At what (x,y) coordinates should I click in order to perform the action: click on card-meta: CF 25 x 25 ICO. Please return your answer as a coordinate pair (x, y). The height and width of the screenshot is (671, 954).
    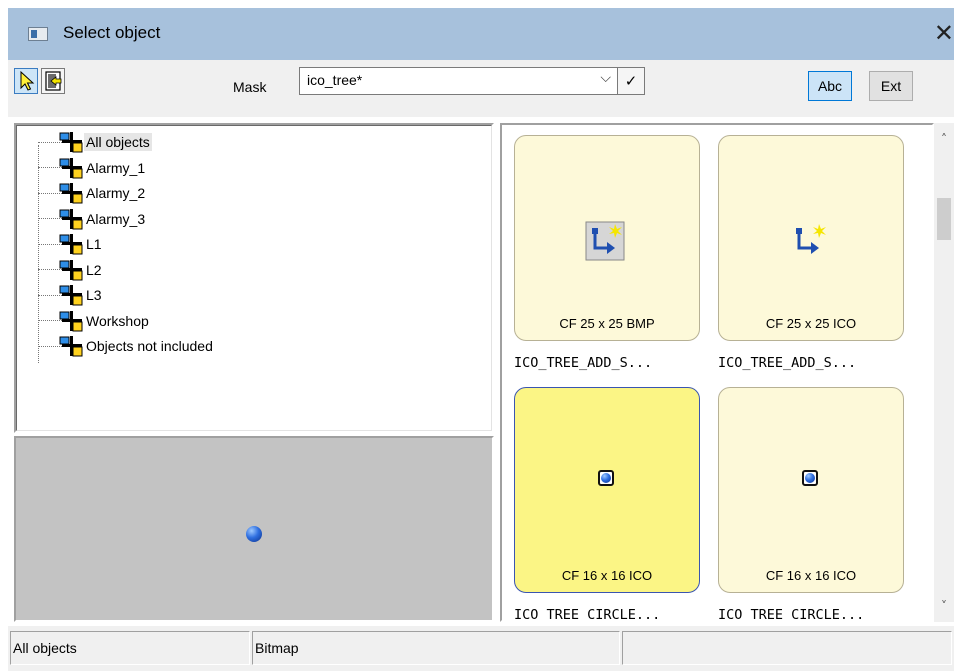
    Looking at the image, I should click on (811, 323).